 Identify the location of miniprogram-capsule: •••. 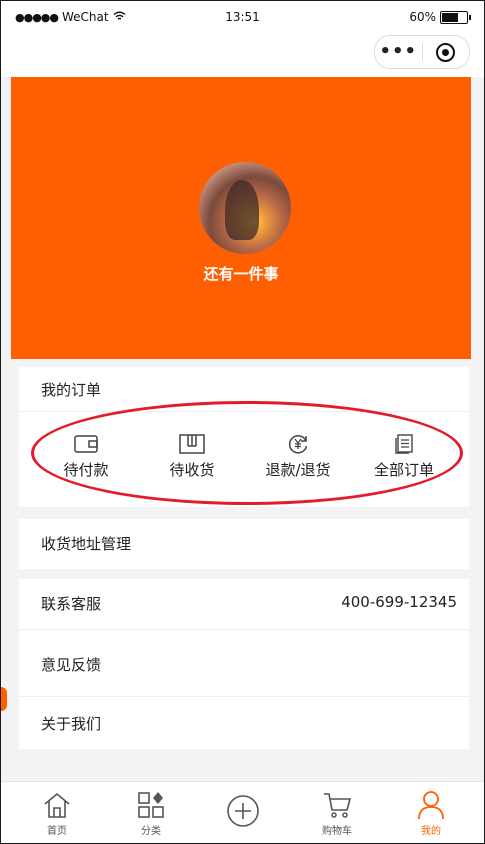
(422, 52).